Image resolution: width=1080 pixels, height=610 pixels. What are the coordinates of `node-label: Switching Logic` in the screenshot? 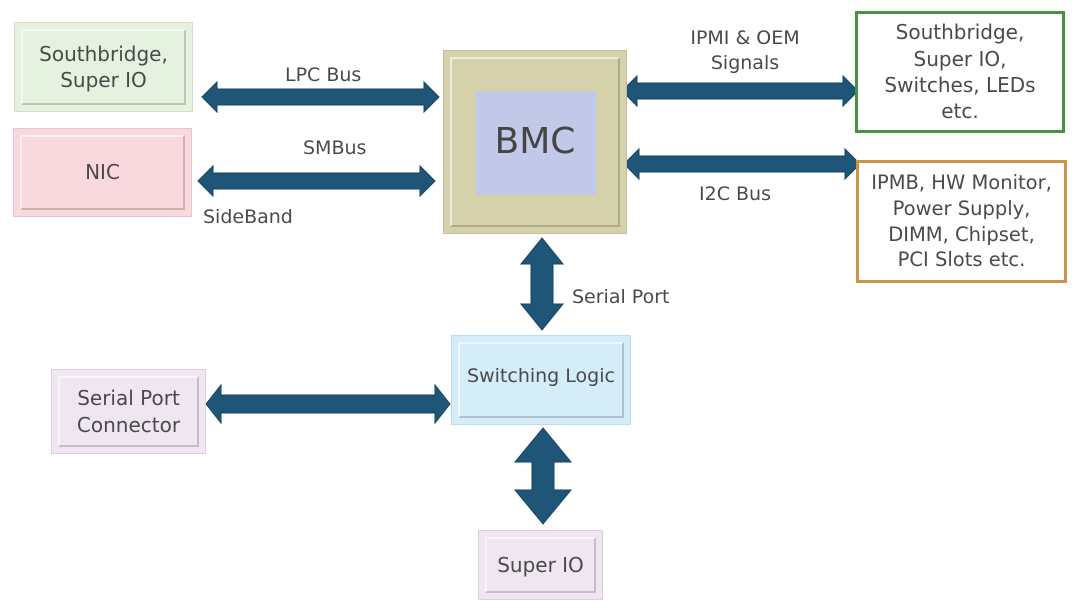 It's located at (541, 376).